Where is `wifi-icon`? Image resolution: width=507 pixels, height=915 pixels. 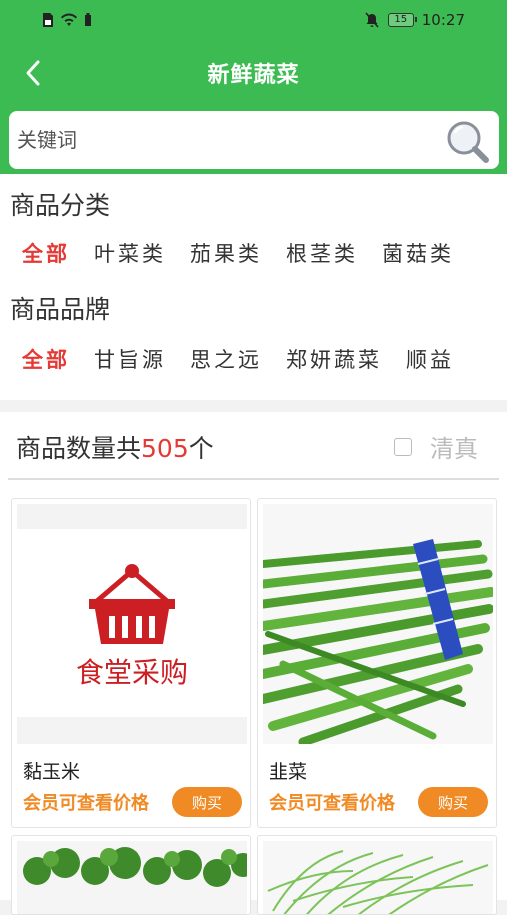
wifi-icon is located at coordinates (69, 19).